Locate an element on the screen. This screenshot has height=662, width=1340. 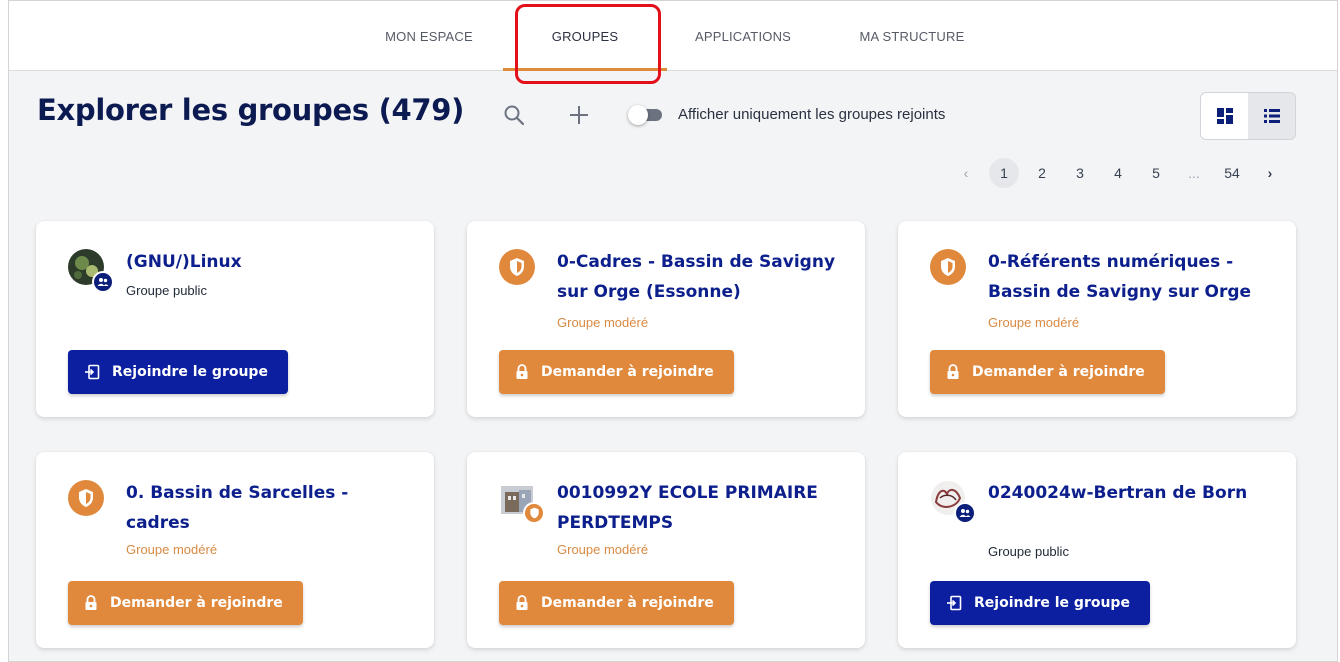
list-view-button is located at coordinates (1271, 116).